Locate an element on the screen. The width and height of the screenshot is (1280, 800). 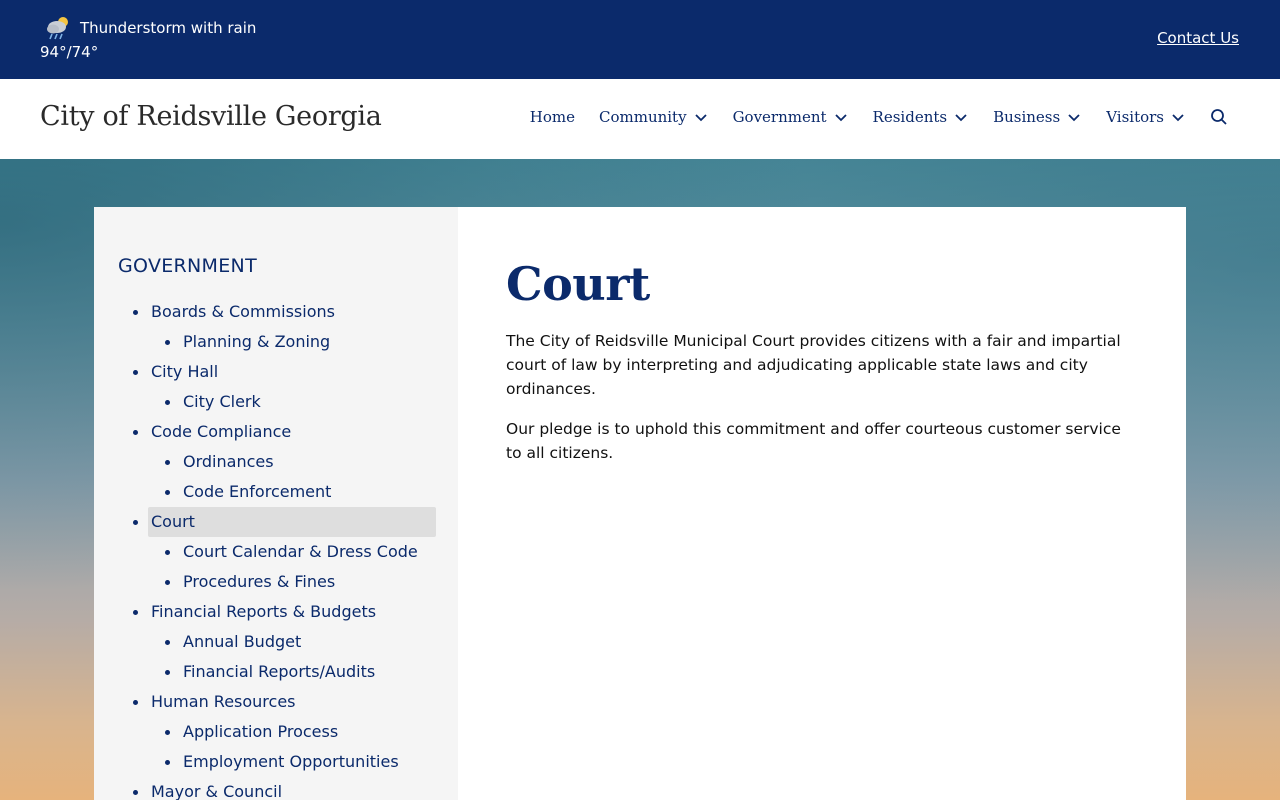
sidebar-item-city-hall: City Hall is located at coordinates (288, 372).